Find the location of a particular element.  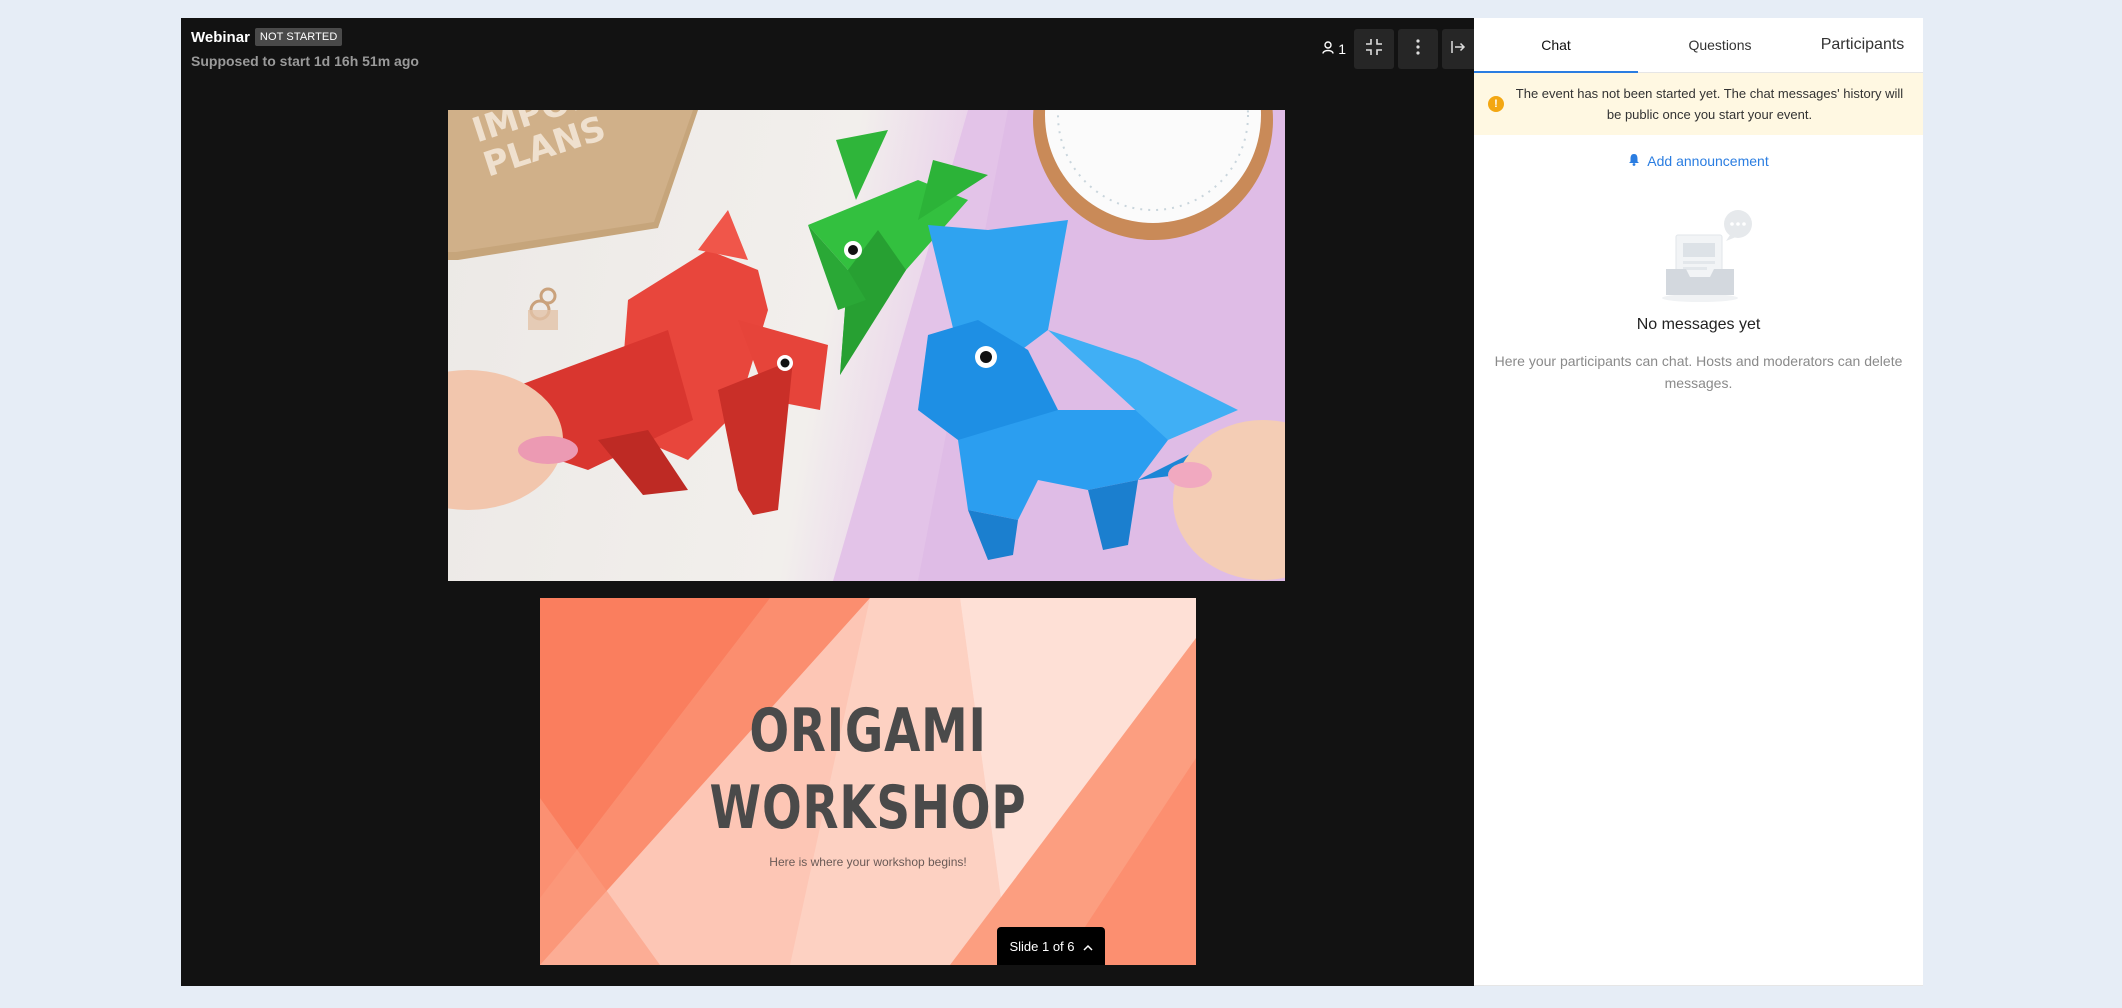

status-badge: NOT STARTED is located at coordinates (298, 37).